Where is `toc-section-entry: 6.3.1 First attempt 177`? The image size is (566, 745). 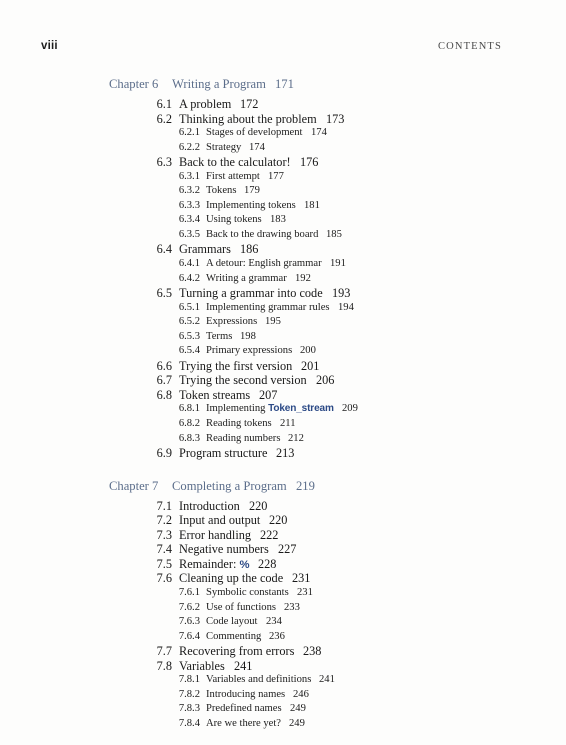
toc-section-entry: 6.3.1 First attempt 177 is located at coordinates (283, 177).